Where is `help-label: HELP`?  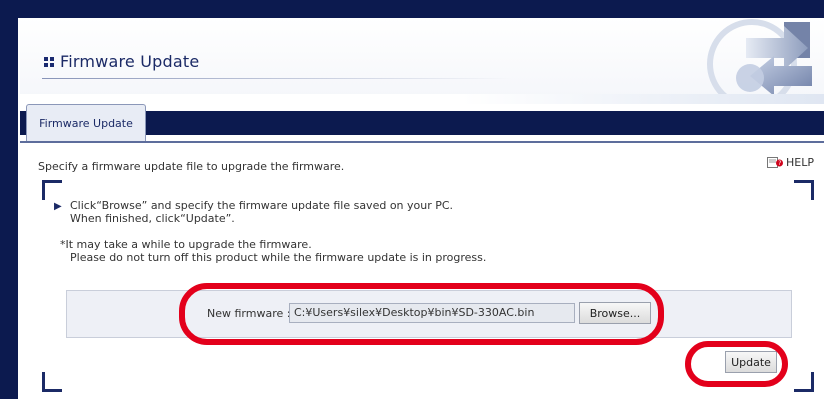 help-label: HELP is located at coordinates (800, 162).